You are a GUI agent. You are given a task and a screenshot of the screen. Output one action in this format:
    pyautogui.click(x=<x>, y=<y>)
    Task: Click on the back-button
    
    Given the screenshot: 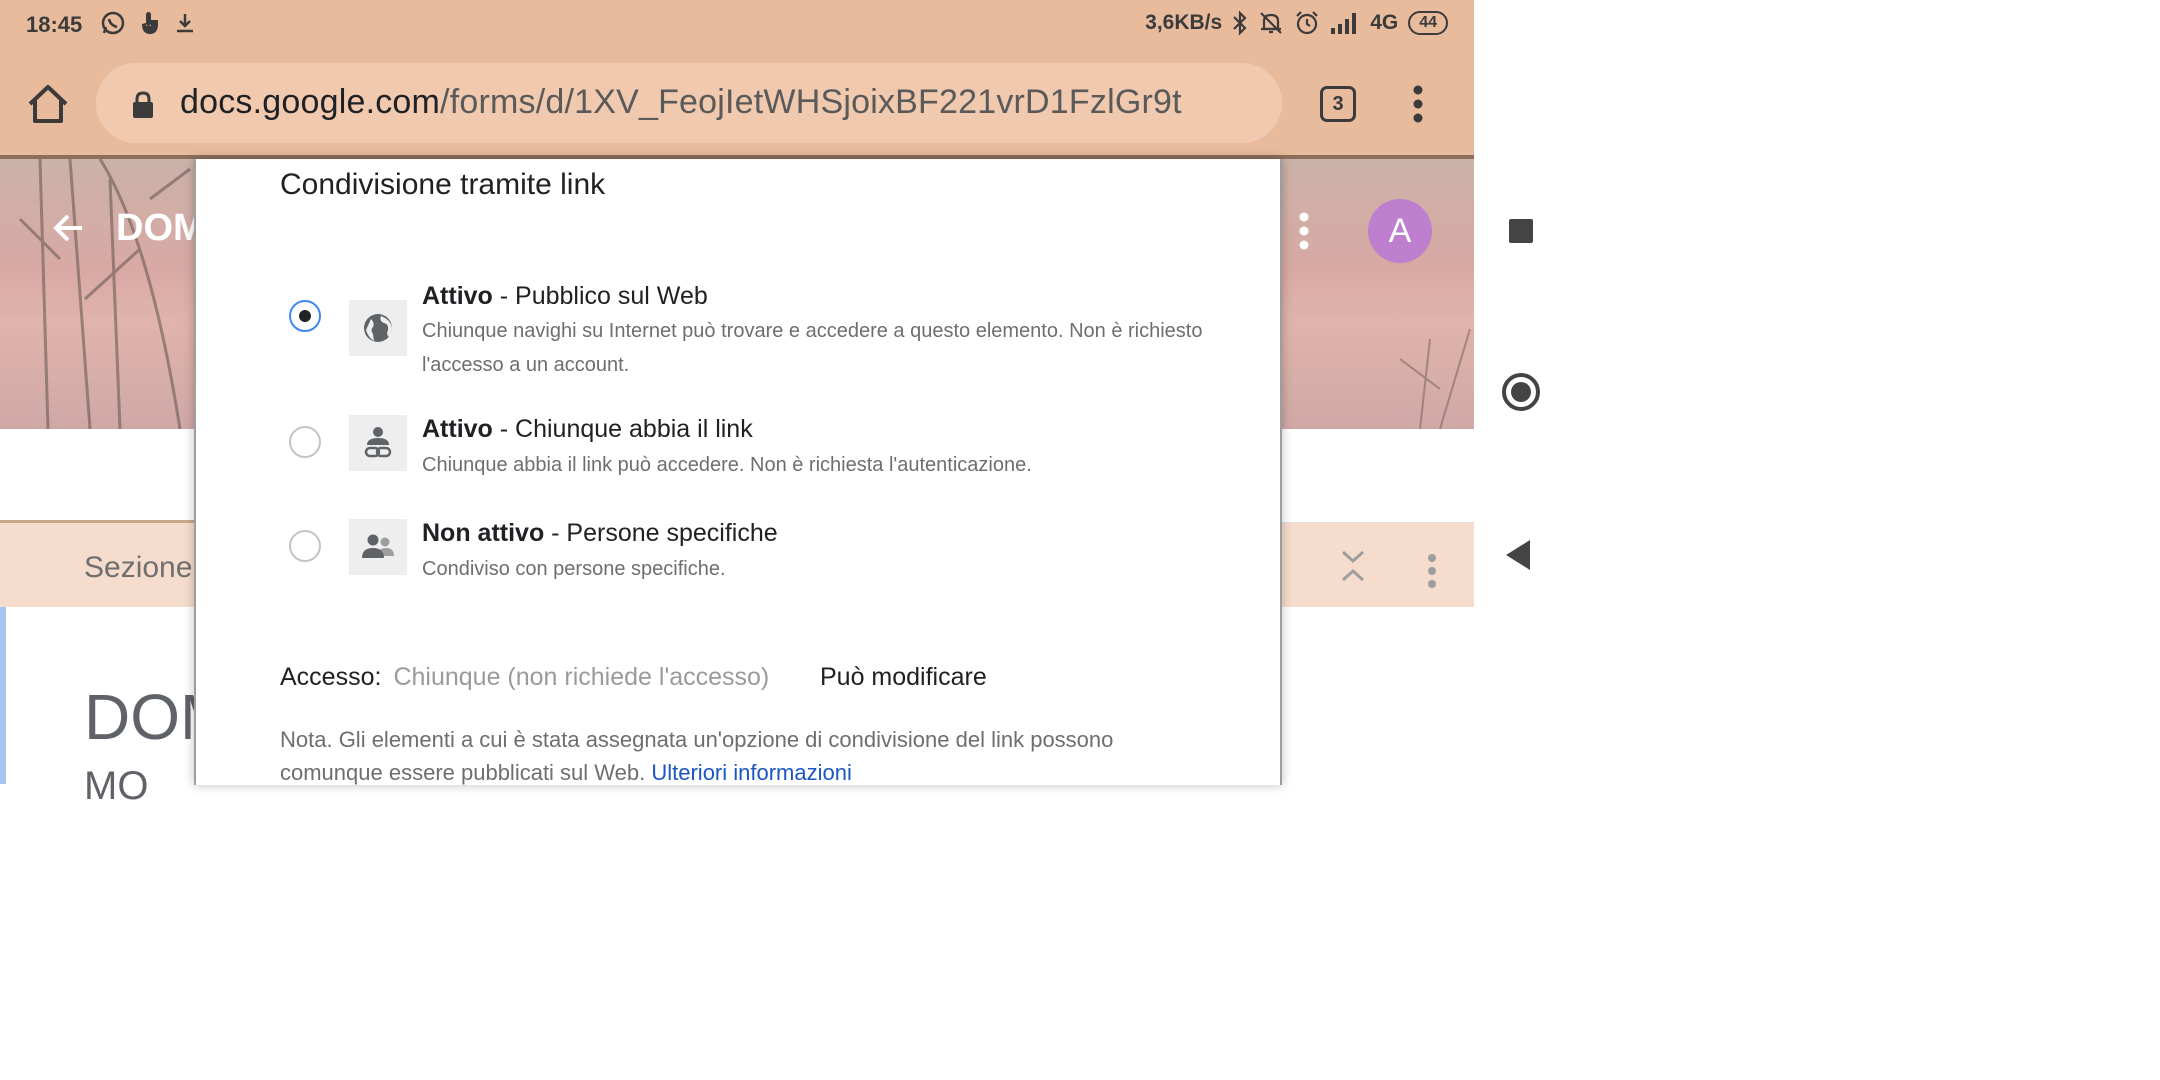 What is the action you would take?
    pyautogui.click(x=1518, y=555)
    